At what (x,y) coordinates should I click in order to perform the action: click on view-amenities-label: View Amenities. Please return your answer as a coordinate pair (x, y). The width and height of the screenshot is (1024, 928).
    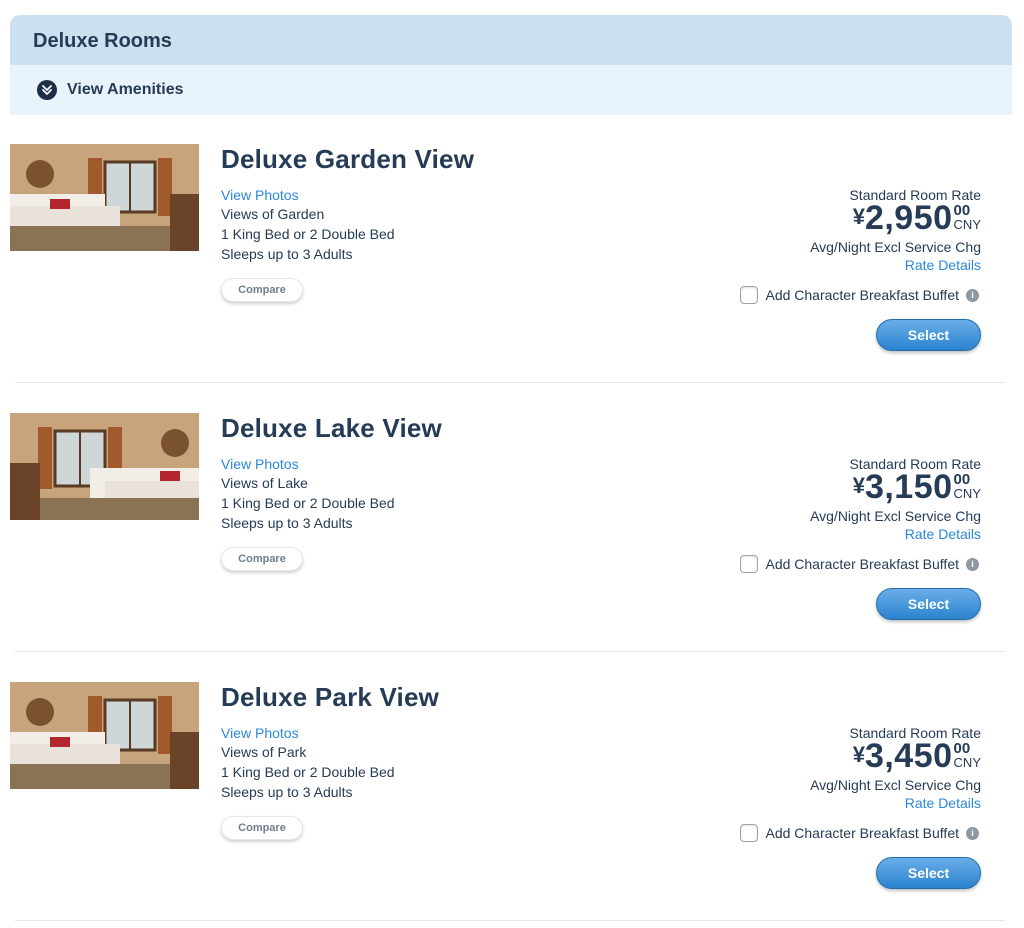
    Looking at the image, I should click on (125, 89).